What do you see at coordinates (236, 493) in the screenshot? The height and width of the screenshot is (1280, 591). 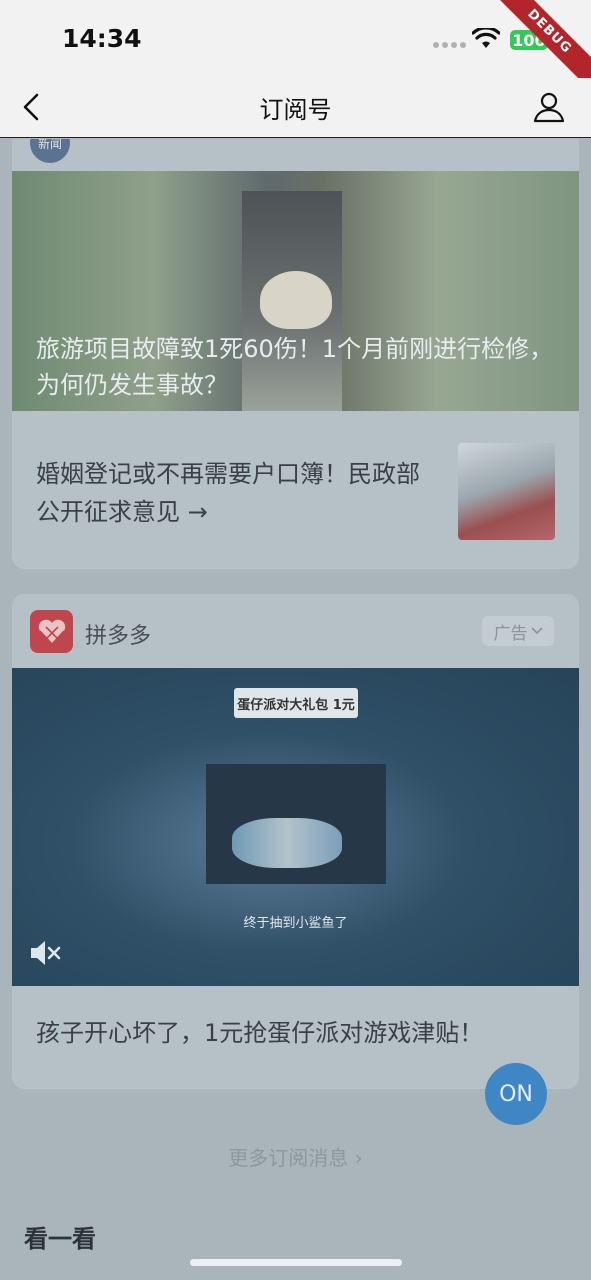 I see `news-item-title: 婚姻登记或不再需要户口簿！民政部公开征求意见 →` at bounding box center [236, 493].